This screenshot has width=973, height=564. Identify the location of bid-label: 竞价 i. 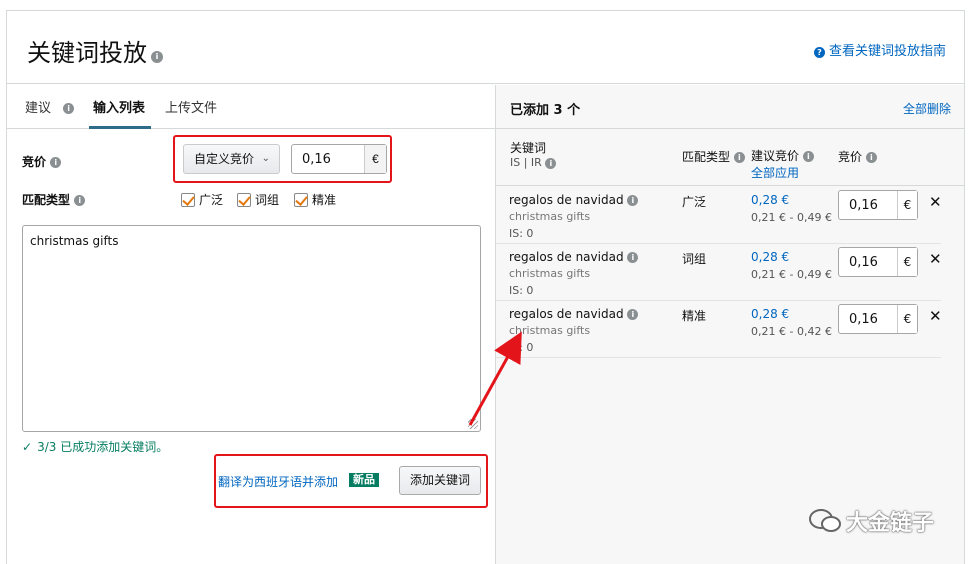
(42, 161).